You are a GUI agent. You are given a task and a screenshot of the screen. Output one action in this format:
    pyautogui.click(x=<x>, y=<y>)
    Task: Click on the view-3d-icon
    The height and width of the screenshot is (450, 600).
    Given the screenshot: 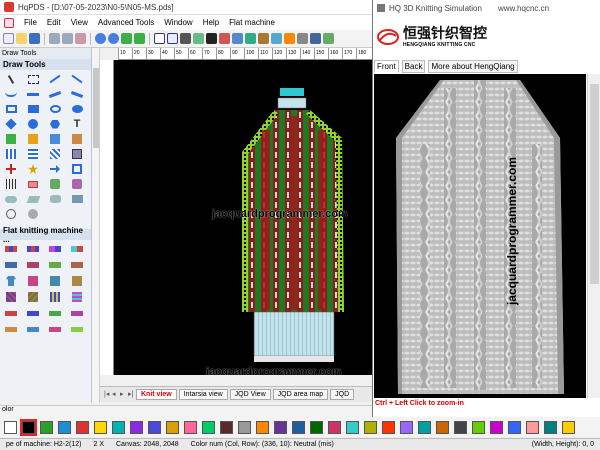 What is the action you would take?
    pyautogui.click(x=315, y=38)
    